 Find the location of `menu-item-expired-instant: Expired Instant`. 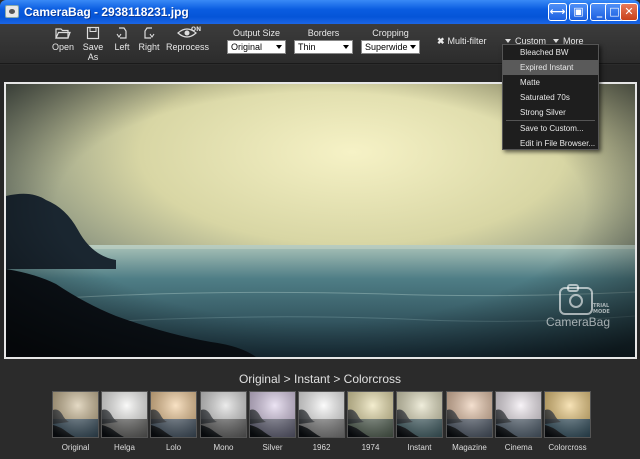

menu-item-expired-instant: Expired Instant is located at coordinates (550, 67).